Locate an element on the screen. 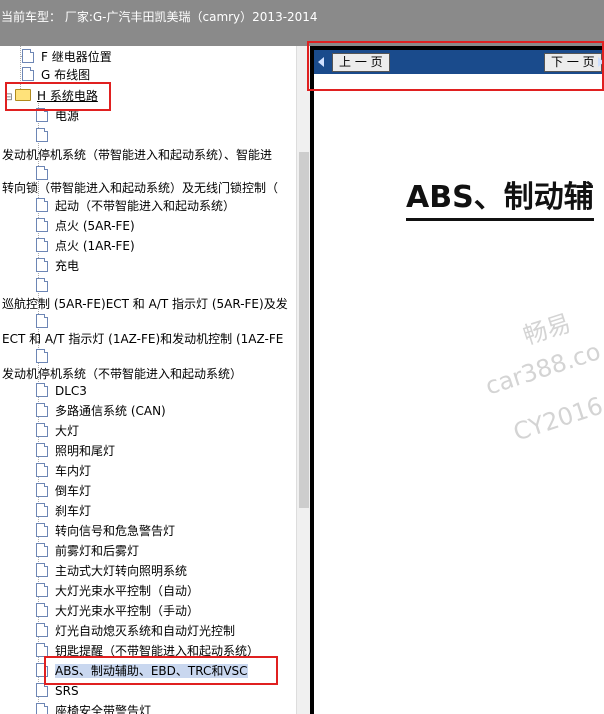 The height and width of the screenshot is (714, 604). tree-scrollbar is located at coordinates (303, 380).